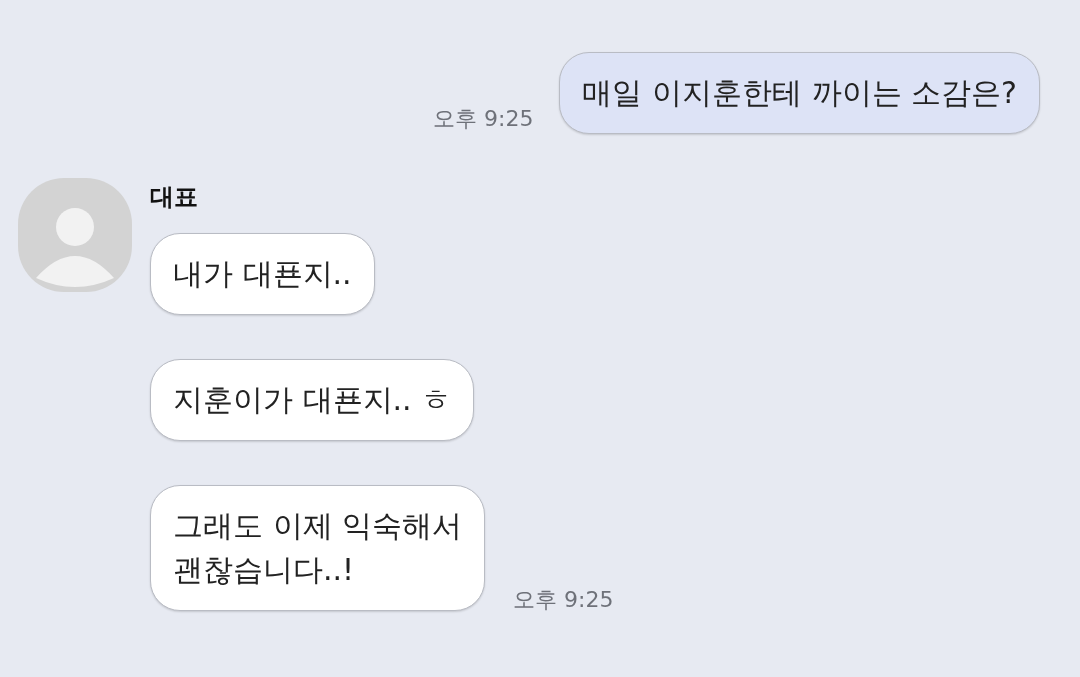  Describe the element at coordinates (174, 197) in the screenshot. I see `sender-name: 대표` at that location.